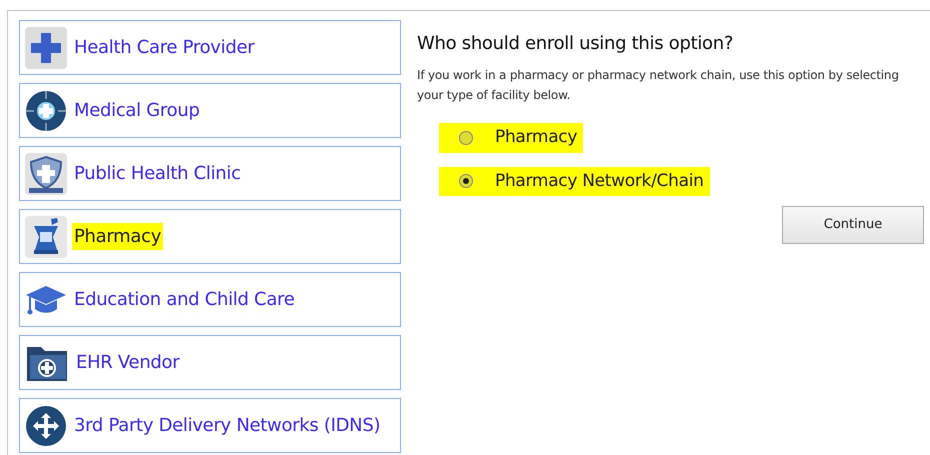  I want to click on radio-option: Pharmacy, so click(511, 137).